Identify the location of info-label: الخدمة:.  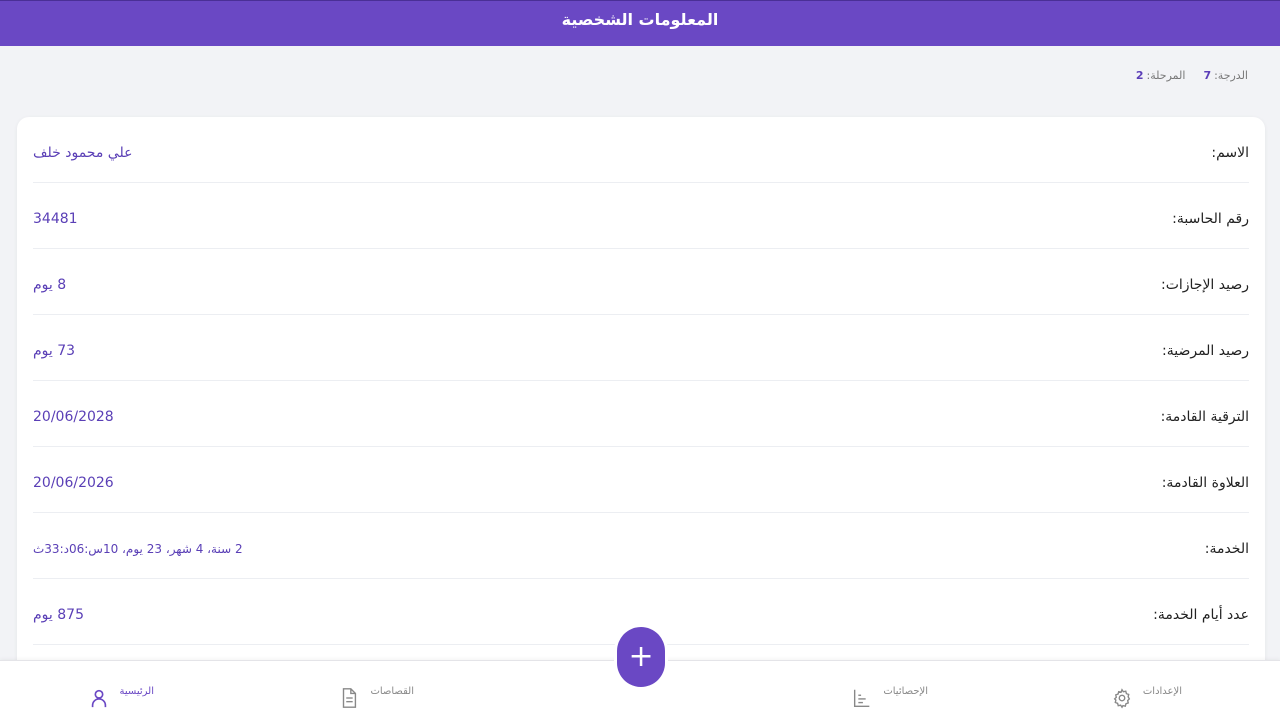
(1226, 548).